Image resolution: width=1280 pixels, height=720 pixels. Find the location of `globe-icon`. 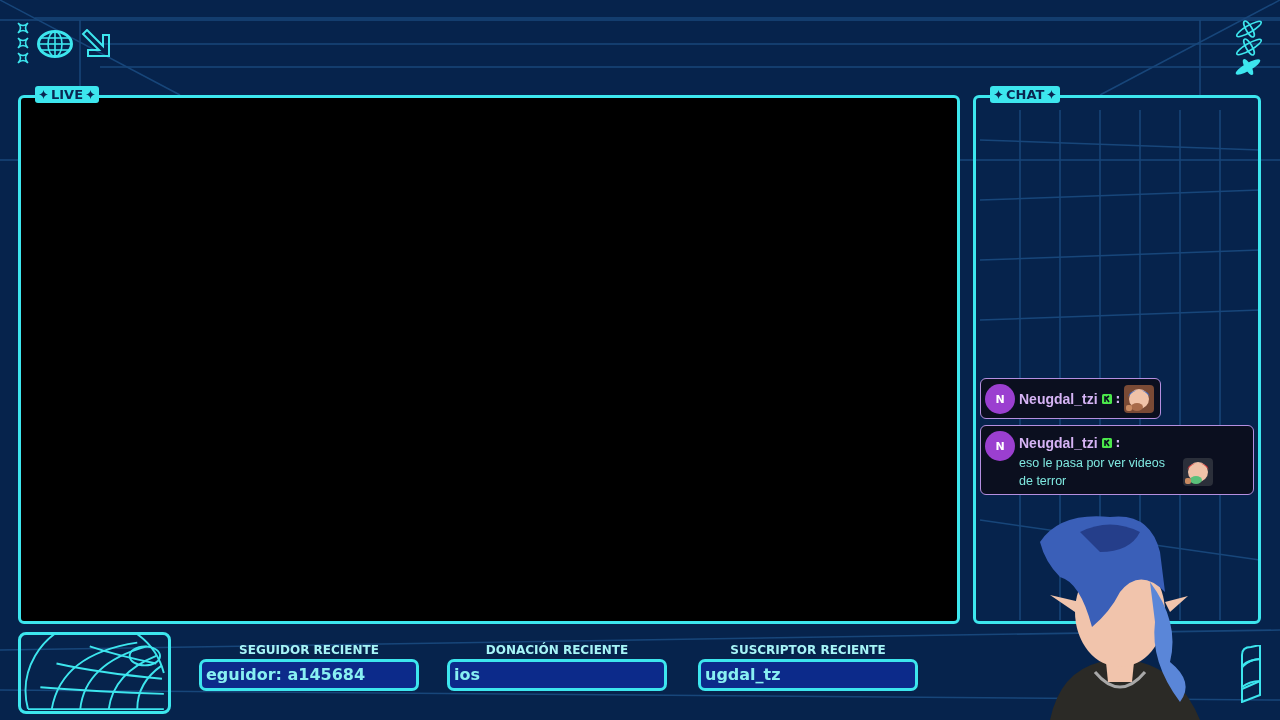

globe-icon is located at coordinates (55, 44).